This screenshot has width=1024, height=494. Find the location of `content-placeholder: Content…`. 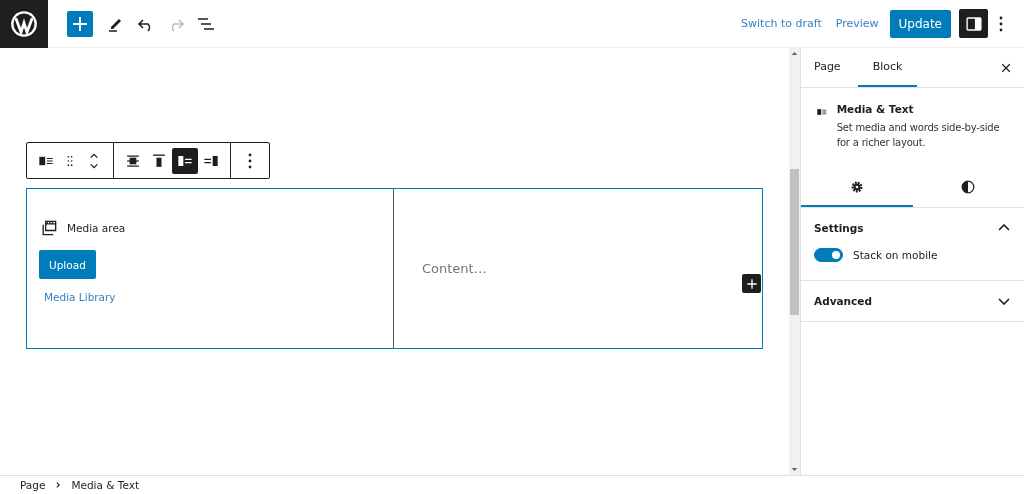

content-placeholder: Content… is located at coordinates (454, 268).